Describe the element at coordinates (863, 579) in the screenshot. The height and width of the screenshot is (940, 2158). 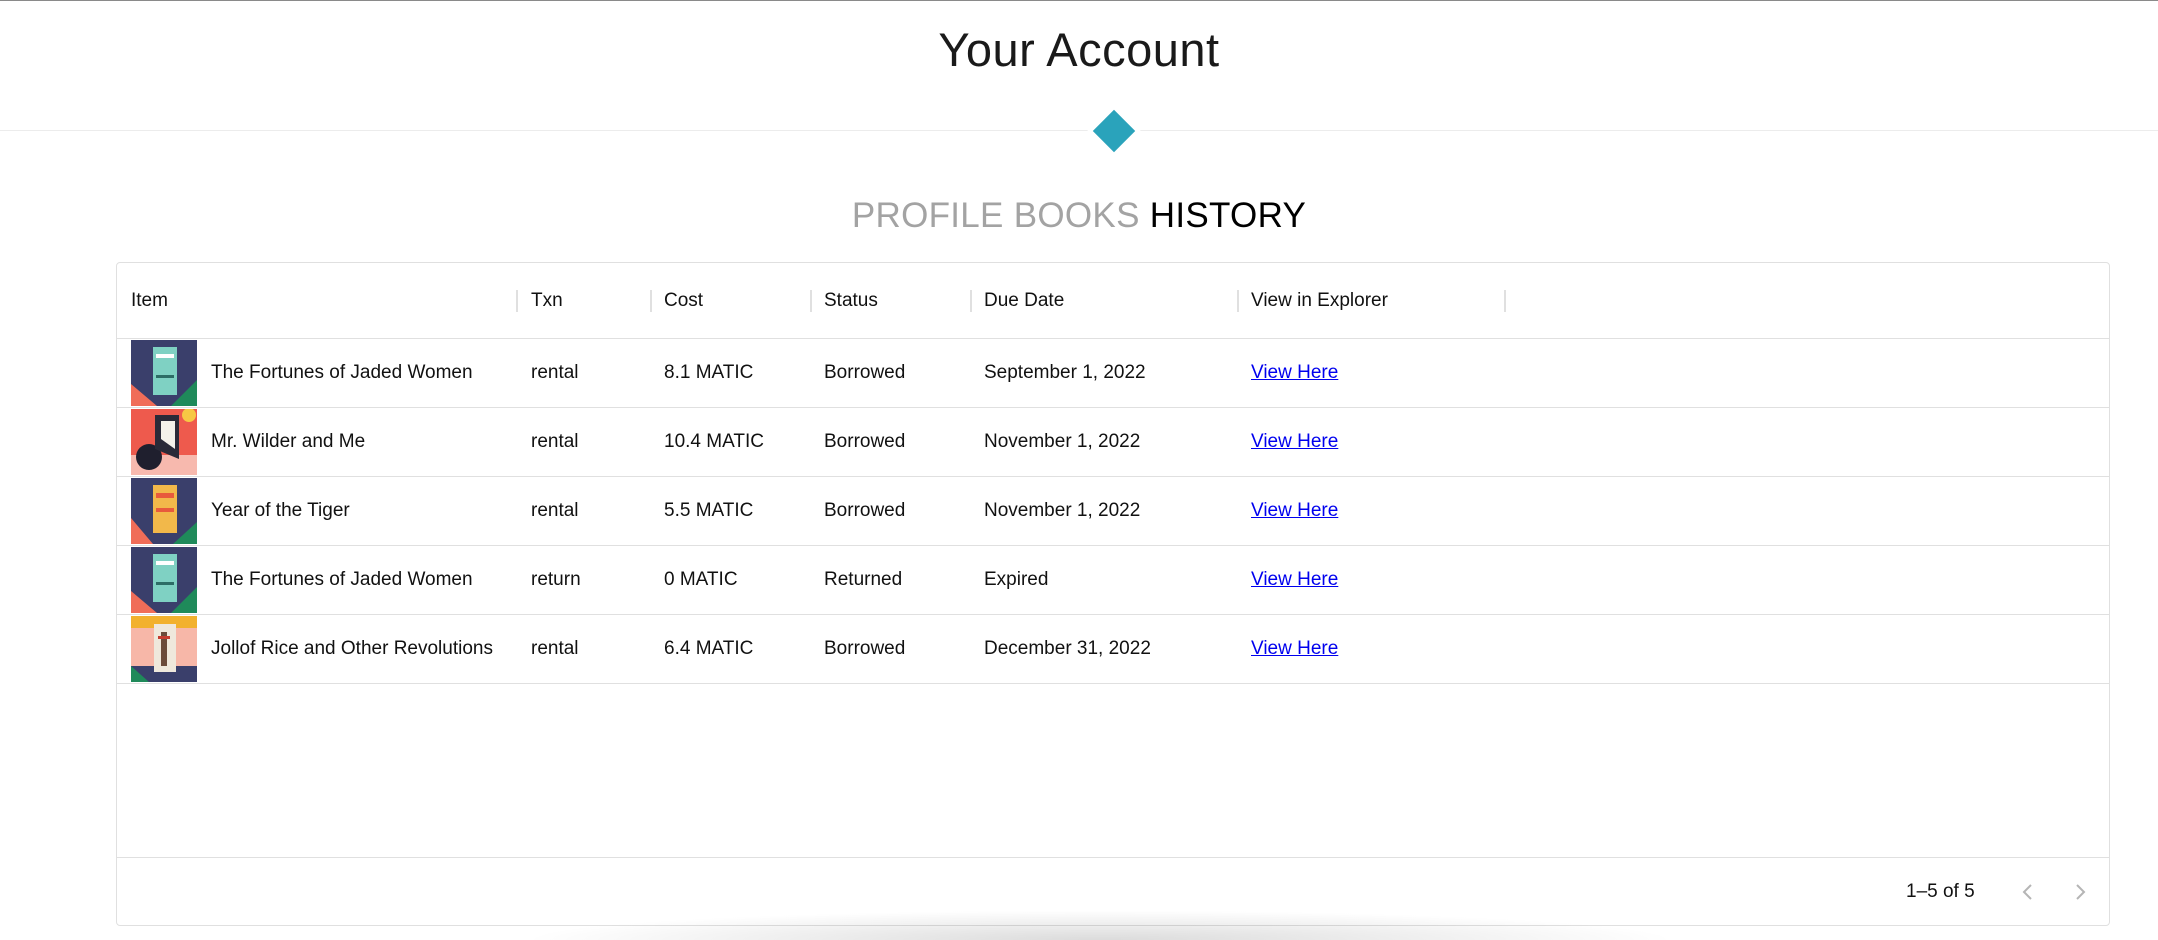
I see `status-value: Returned` at that location.